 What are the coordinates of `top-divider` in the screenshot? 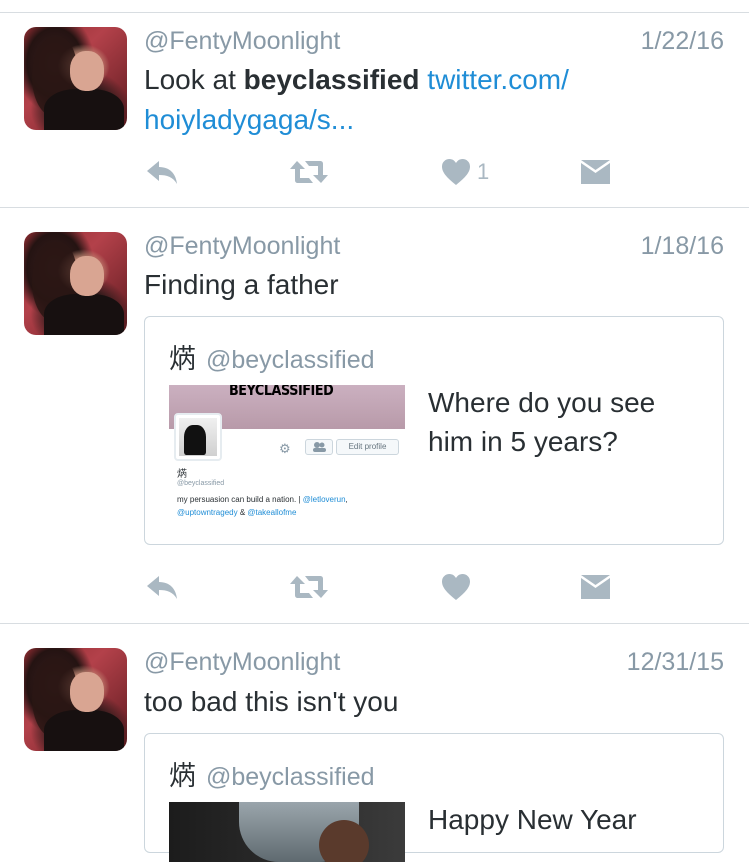 It's located at (374, 12).